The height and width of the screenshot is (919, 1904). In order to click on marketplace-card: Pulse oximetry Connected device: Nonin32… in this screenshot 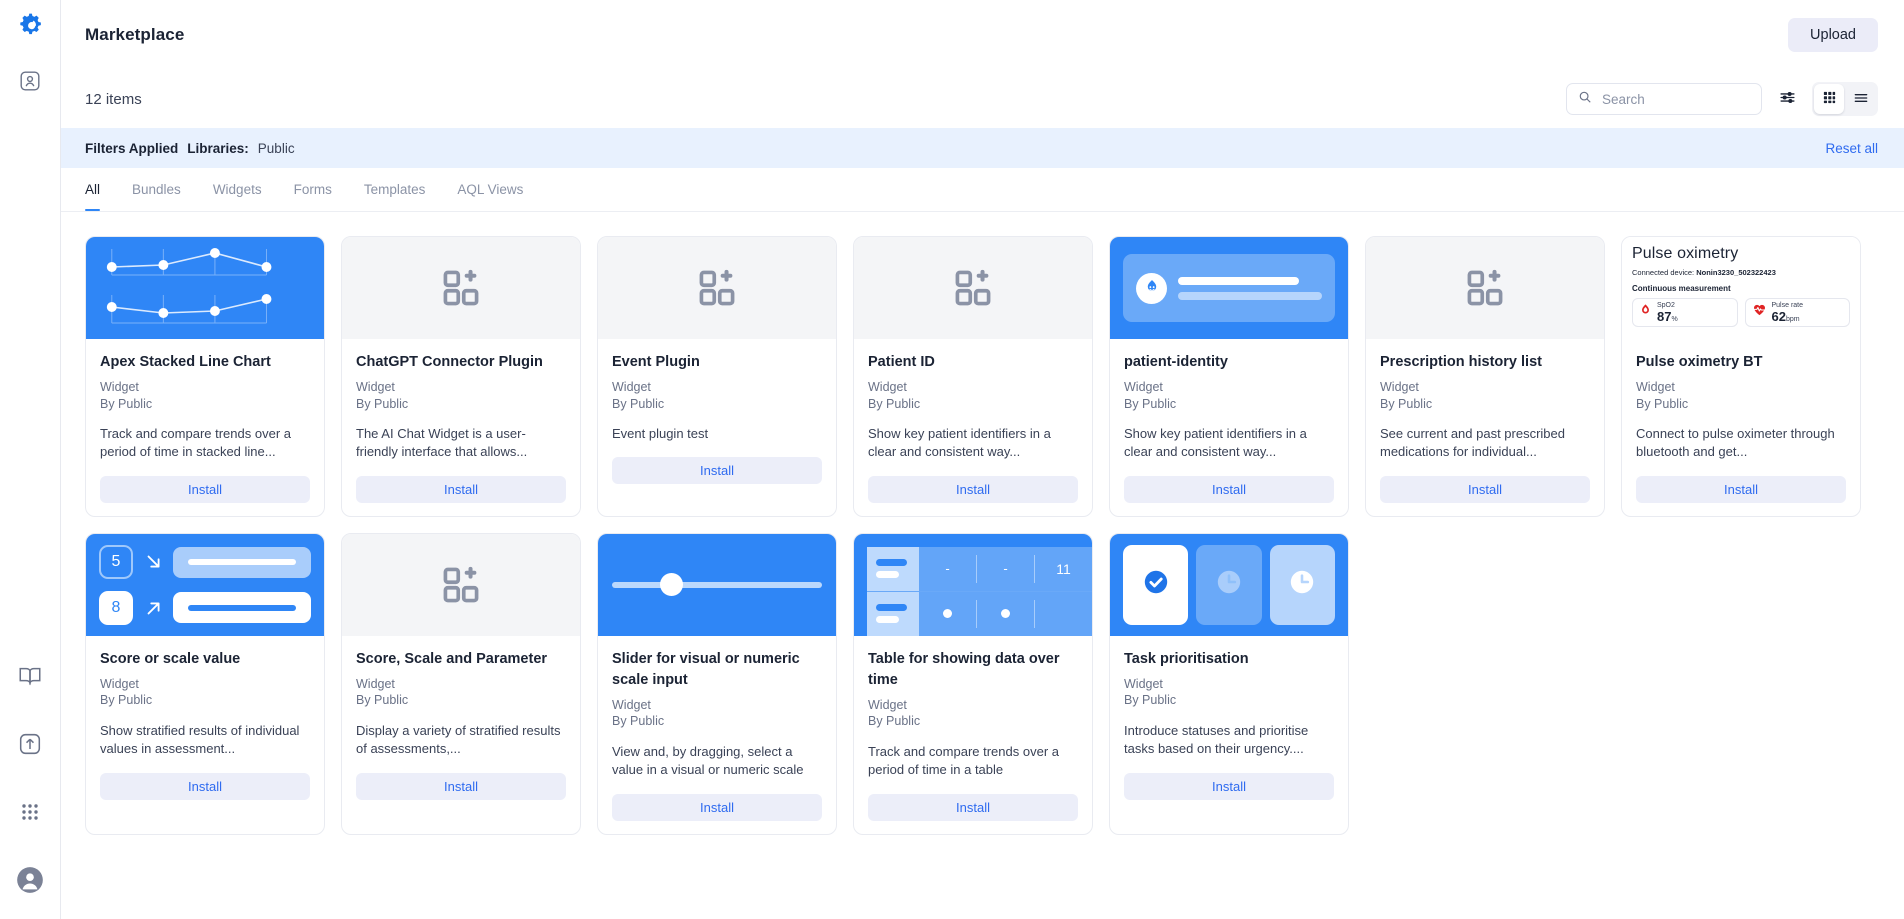, I will do `click(1741, 376)`.